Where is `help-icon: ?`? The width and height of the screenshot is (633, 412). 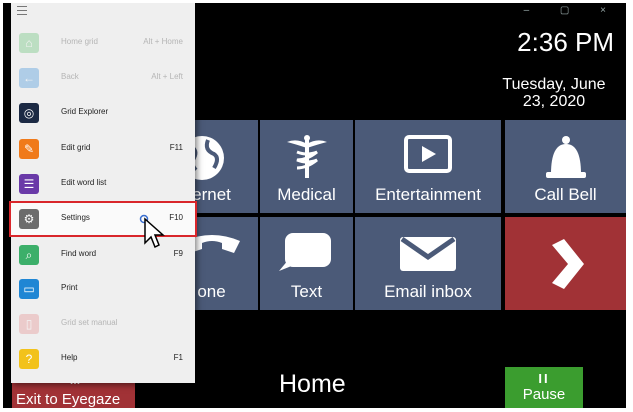 help-icon: ? is located at coordinates (29, 359).